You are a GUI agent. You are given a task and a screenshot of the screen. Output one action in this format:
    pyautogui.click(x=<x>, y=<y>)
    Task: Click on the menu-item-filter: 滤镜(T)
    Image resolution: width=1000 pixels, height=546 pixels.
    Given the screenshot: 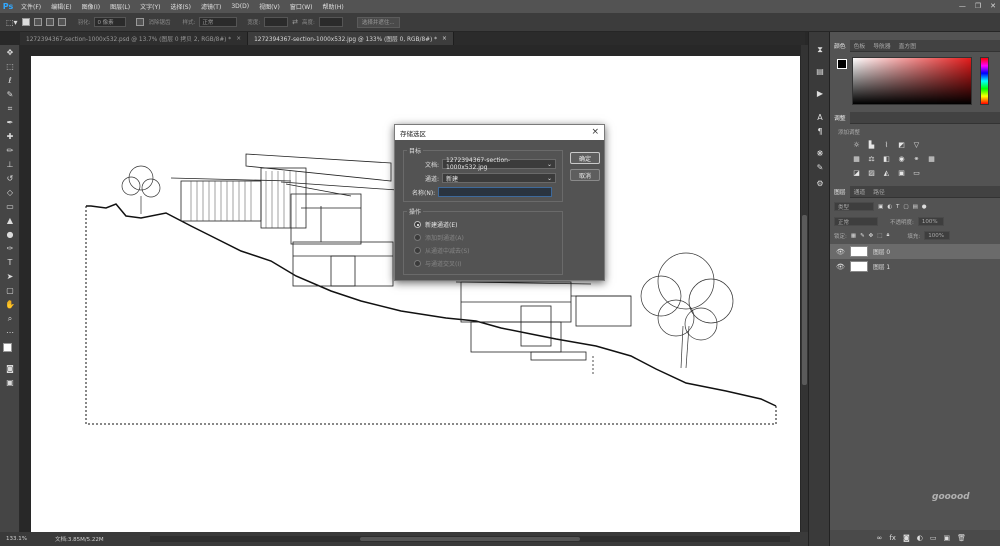 What is the action you would take?
    pyautogui.click(x=211, y=6)
    